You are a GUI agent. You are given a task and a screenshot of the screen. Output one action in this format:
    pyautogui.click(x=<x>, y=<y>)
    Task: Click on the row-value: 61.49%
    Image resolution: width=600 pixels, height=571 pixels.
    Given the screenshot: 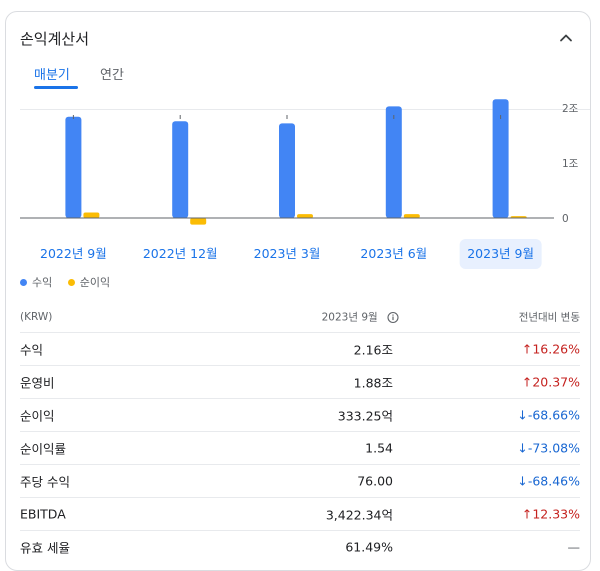 What is the action you would take?
    pyautogui.click(x=369, y=547)
    